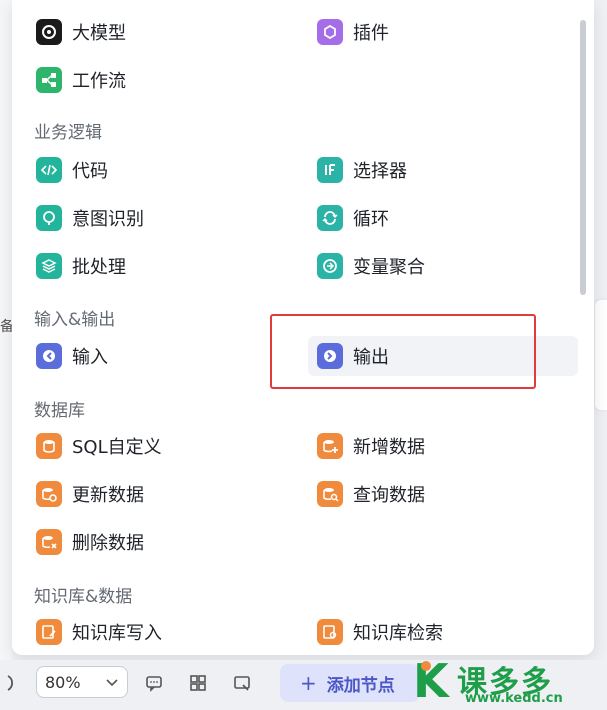  I want to click on canvas-right-panel-edge, so click(601, 355).